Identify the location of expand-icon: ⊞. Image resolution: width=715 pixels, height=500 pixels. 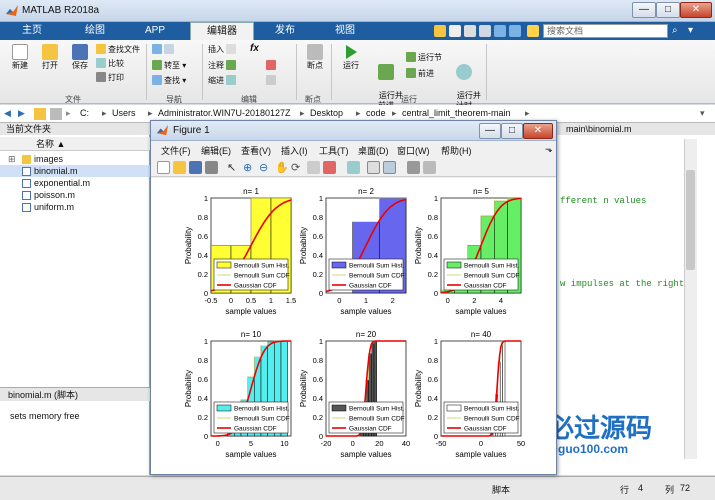
(12, 159).